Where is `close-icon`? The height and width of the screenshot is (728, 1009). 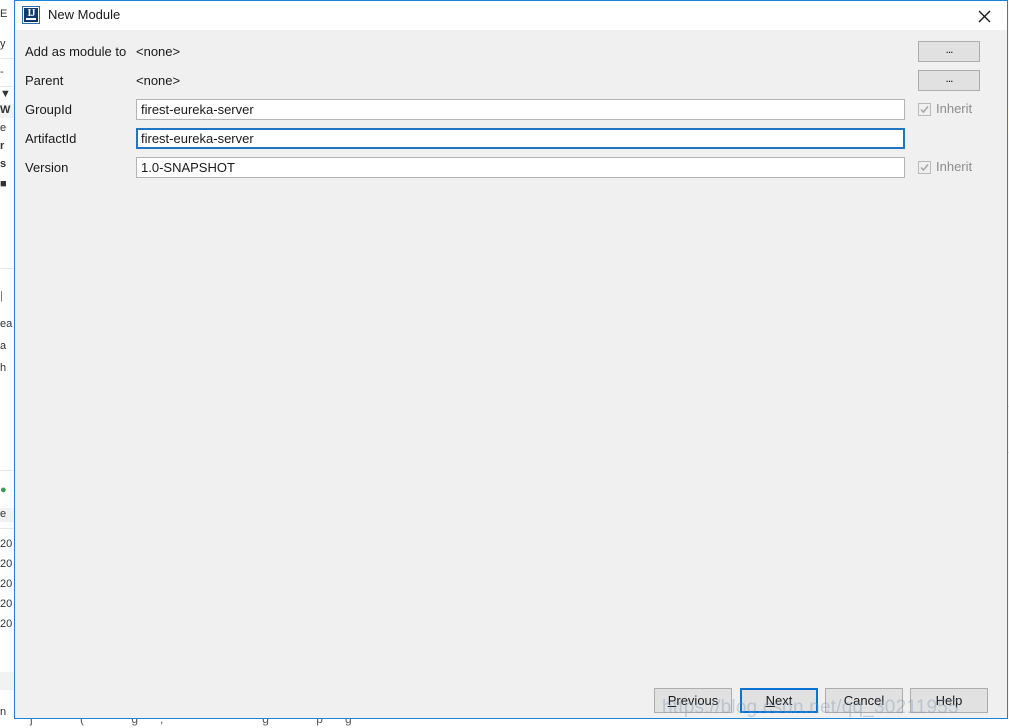 close-icon is located at coordinates (984, 15).